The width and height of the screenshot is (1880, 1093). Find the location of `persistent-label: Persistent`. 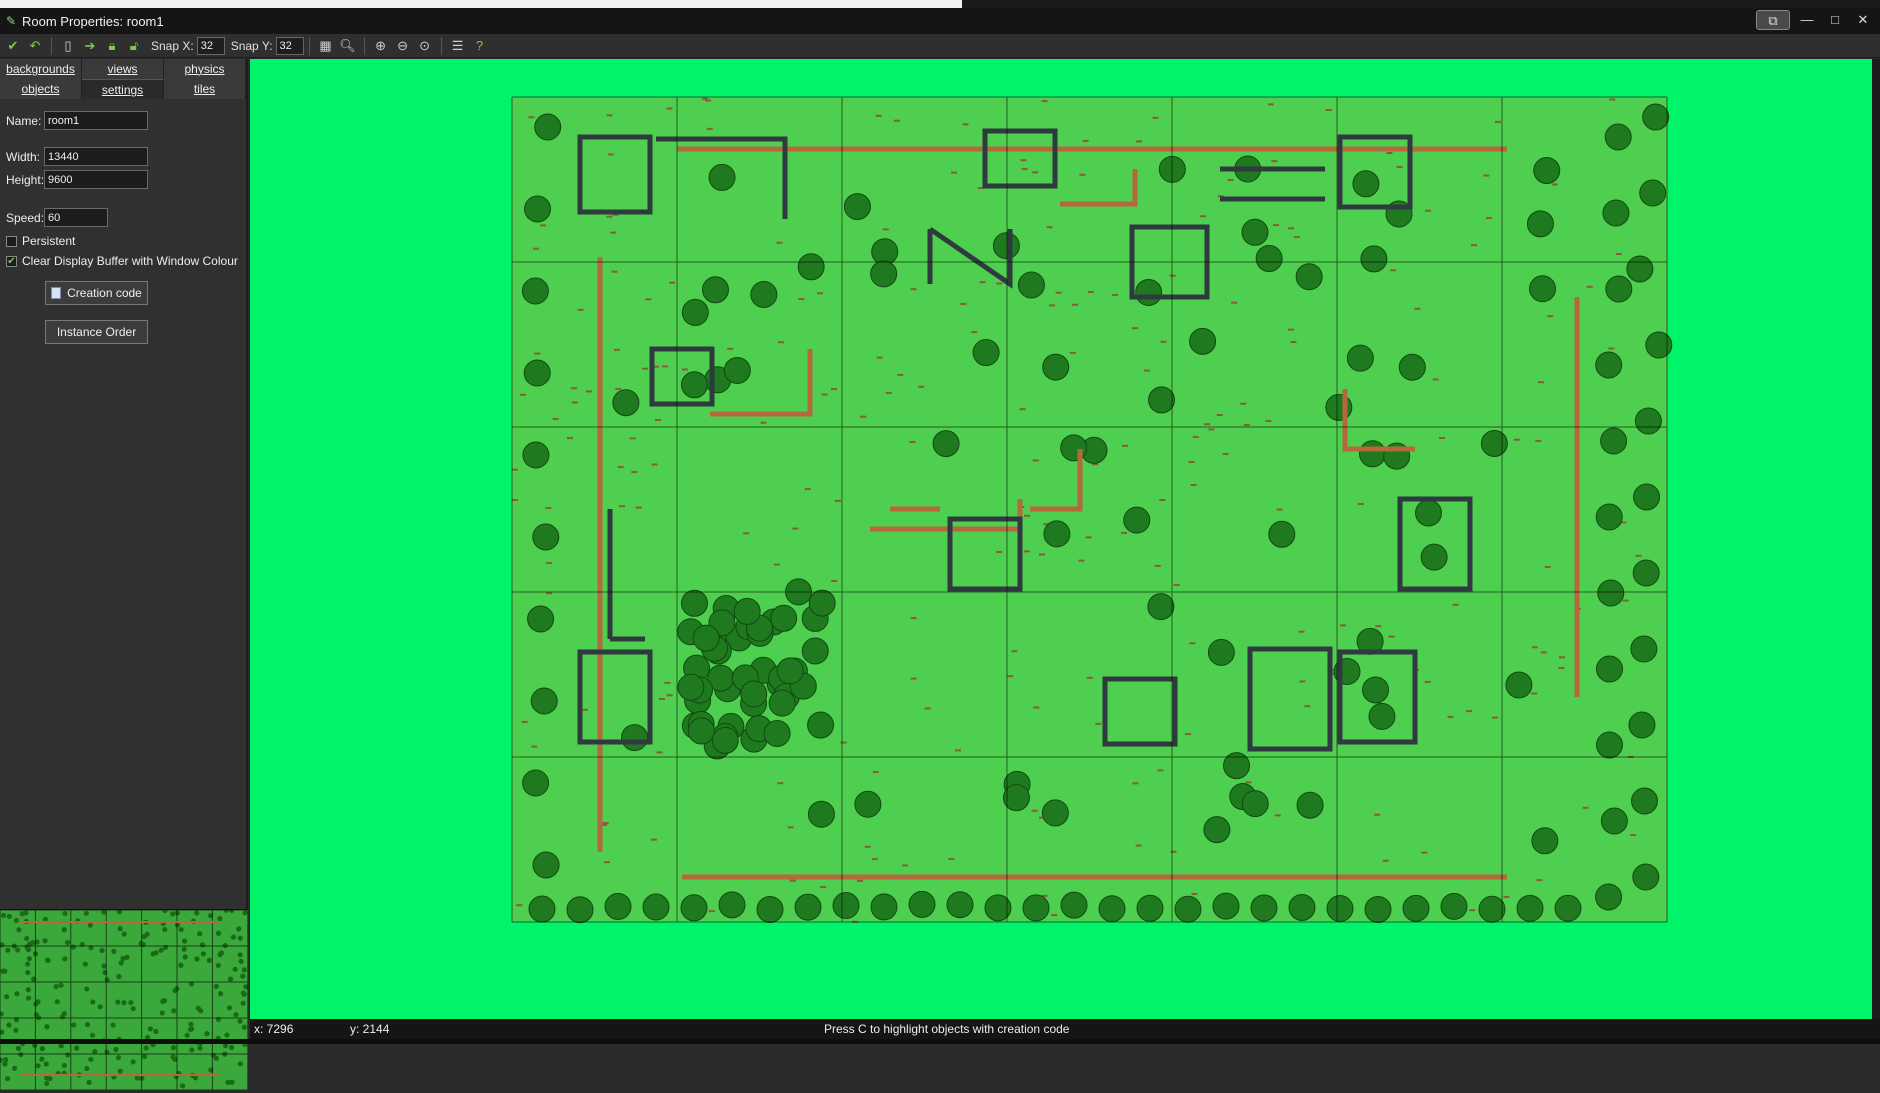

persistent-label: Persistent is located at coordinates (49, 241).